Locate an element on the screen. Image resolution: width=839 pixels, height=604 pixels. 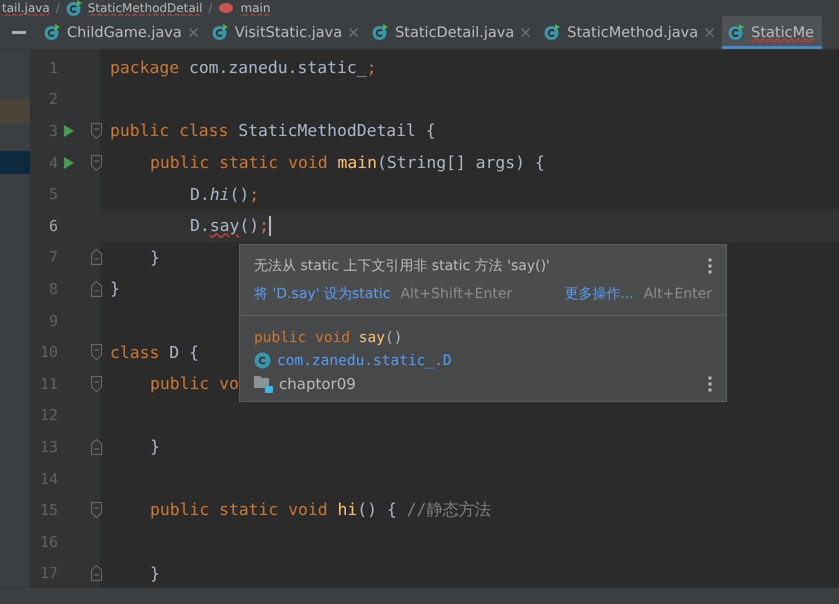
code-line: public class StaticMethodDetail { is located at coordinates (273, 130).